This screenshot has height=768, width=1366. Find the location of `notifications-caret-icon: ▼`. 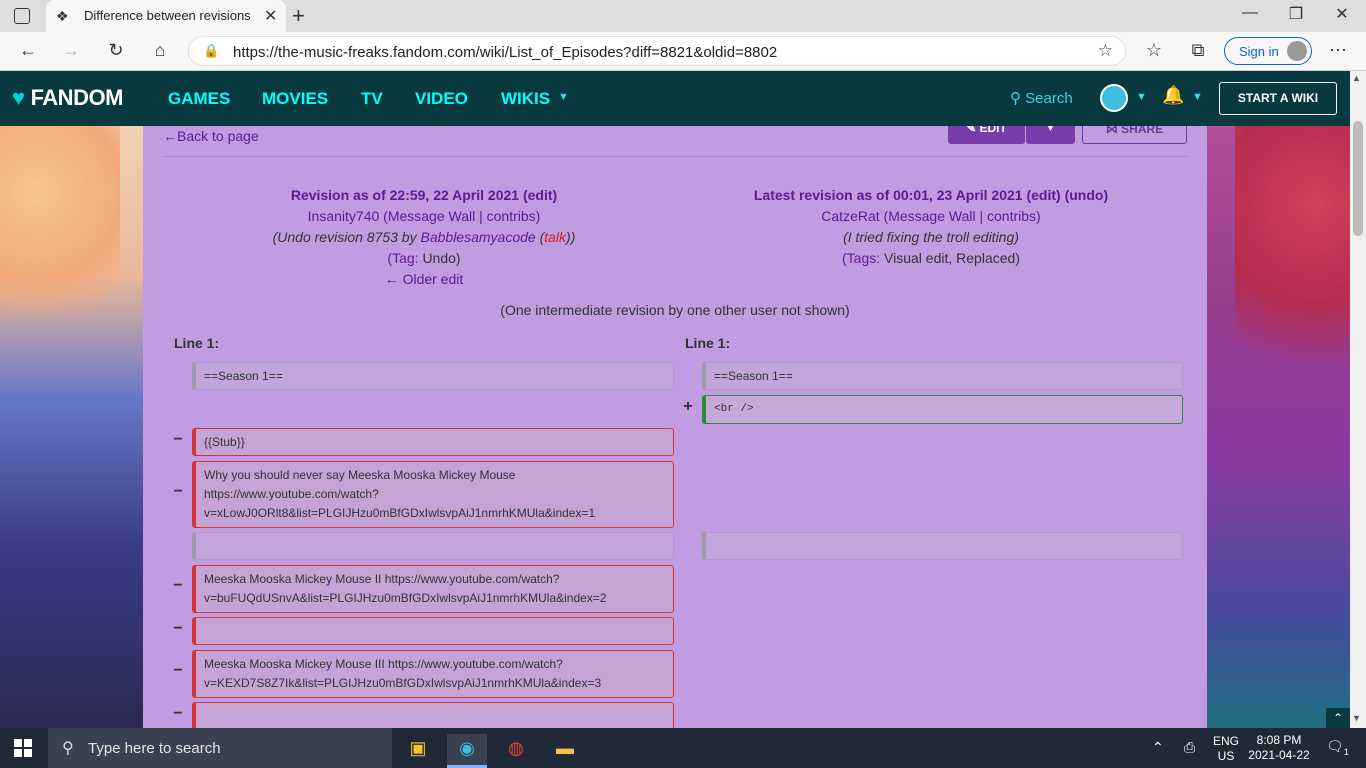

notifications-caret-icon: ▼ is located at coordinates (1197, 97).